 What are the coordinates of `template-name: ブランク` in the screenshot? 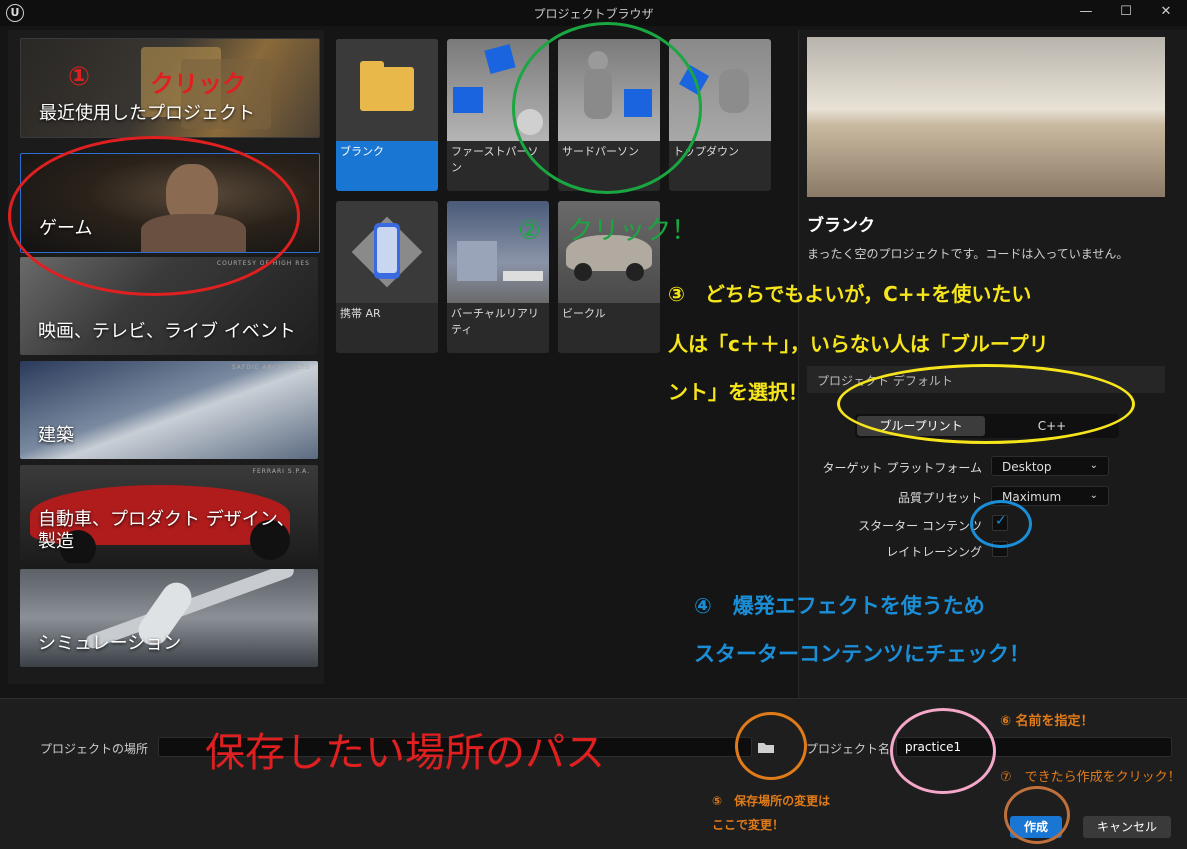 It's located at (841, 226).